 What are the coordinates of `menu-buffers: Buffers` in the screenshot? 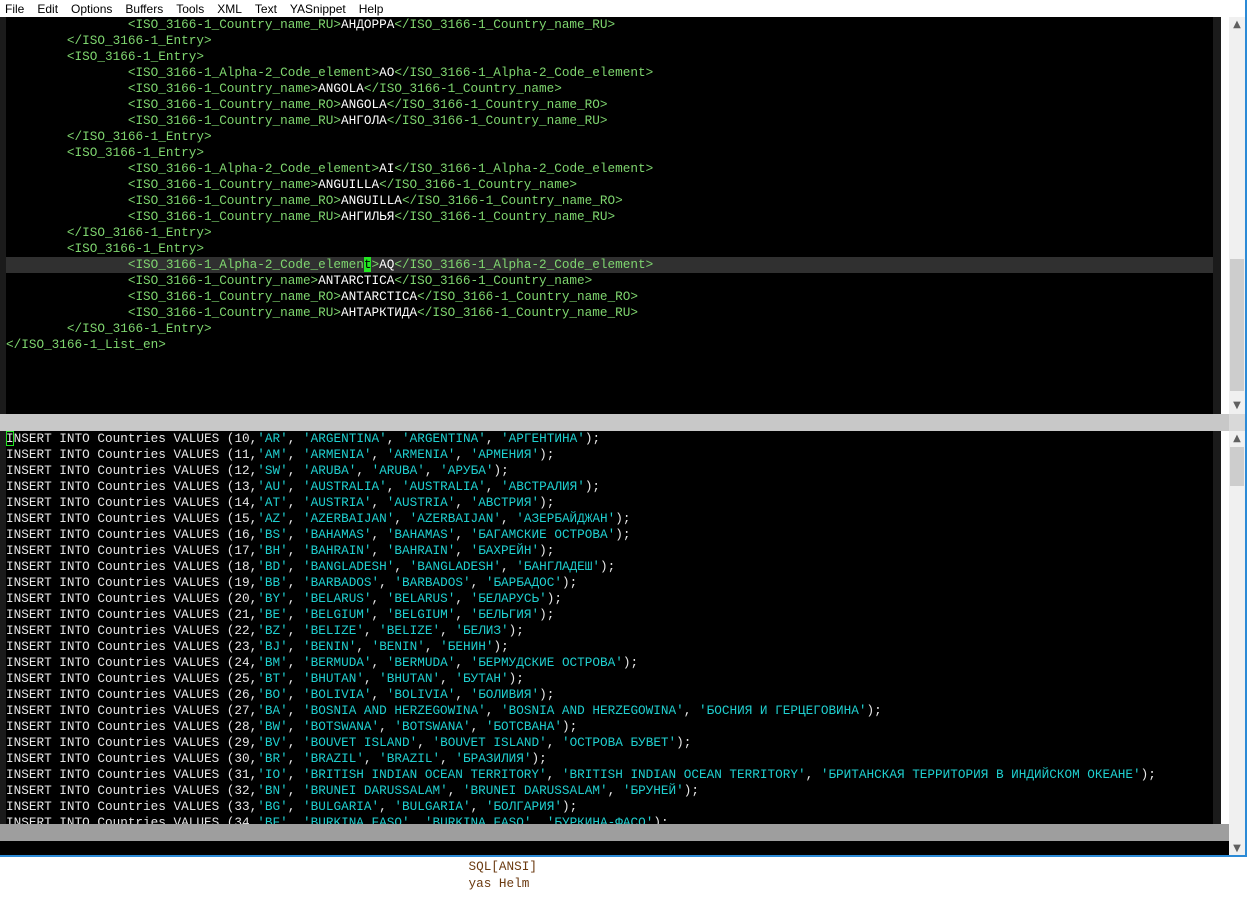 It's located at (144, 9).